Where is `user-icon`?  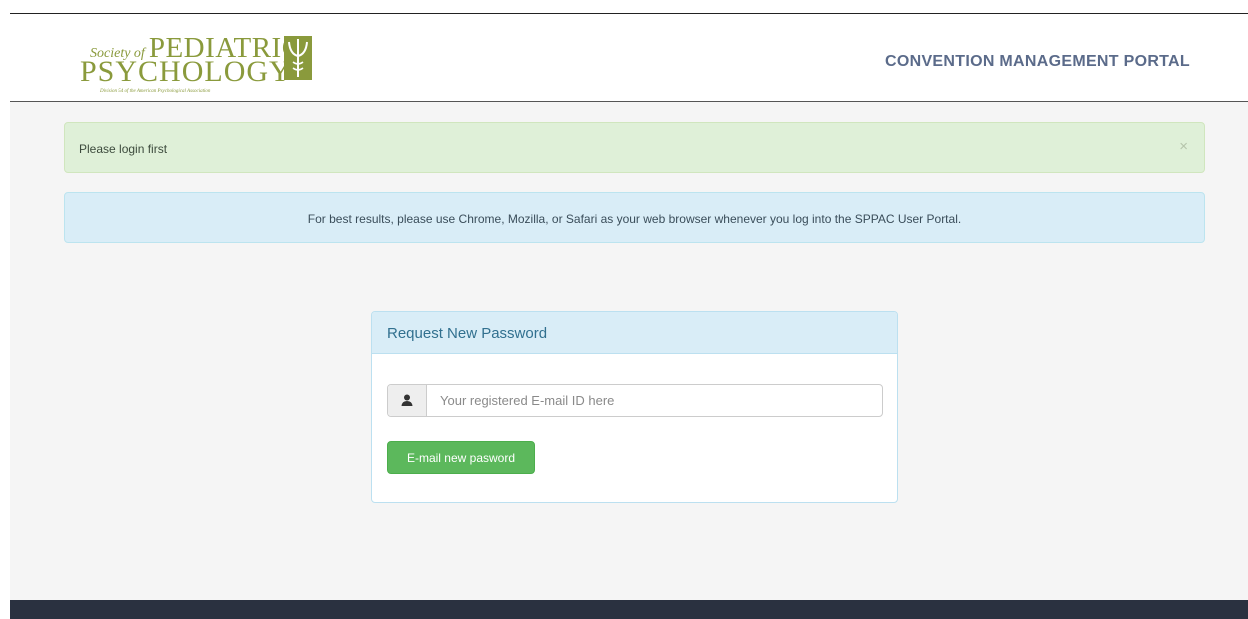 user-icon is located at coordinates (407, 400).